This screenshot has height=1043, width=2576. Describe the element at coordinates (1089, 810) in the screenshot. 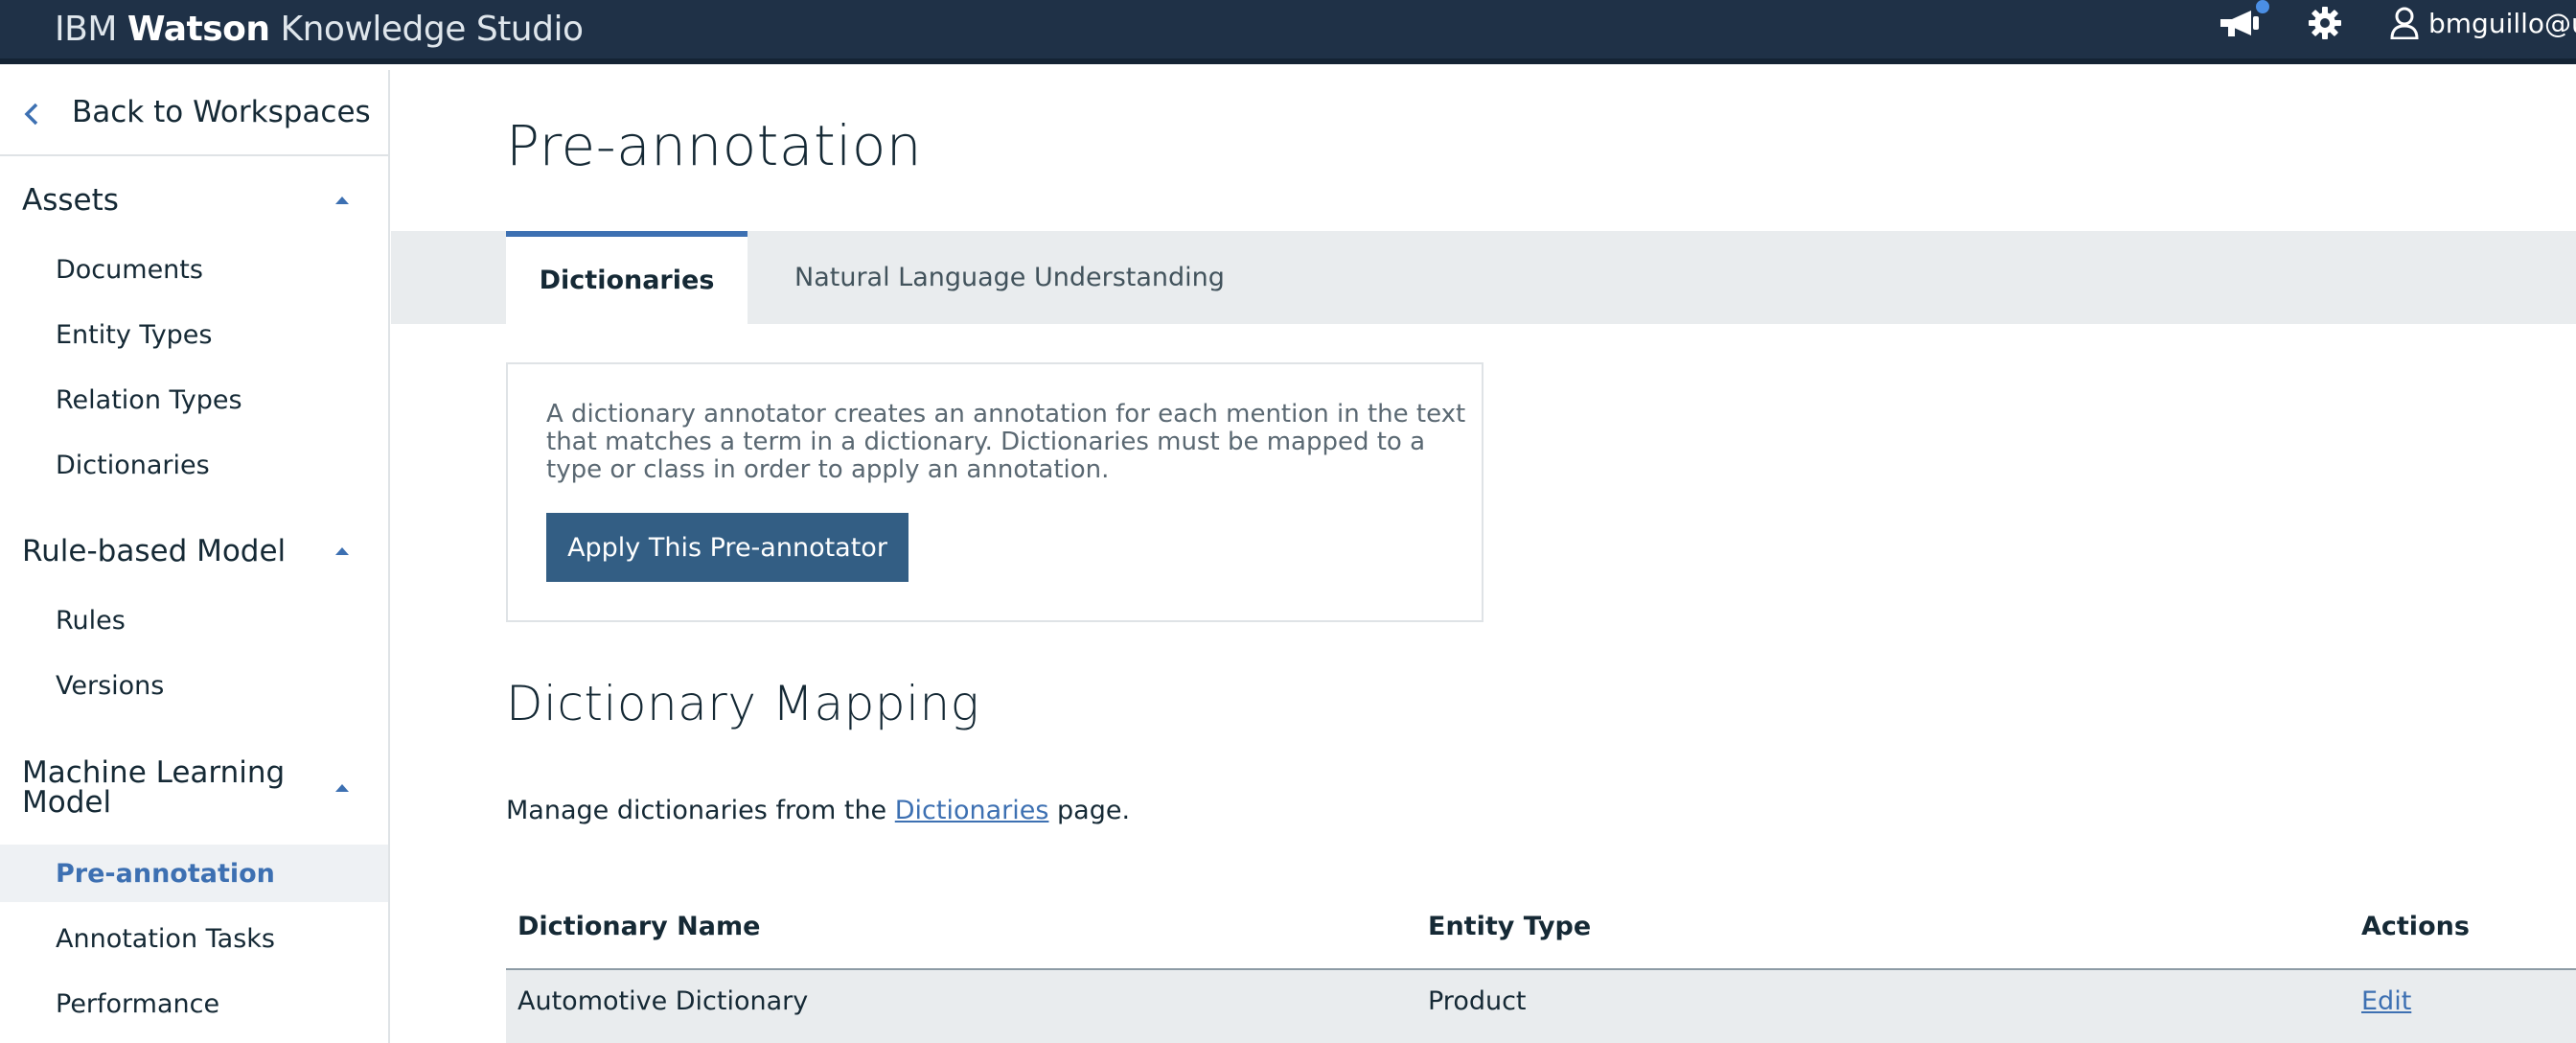

I see `manage-suffix: page.` at that location.